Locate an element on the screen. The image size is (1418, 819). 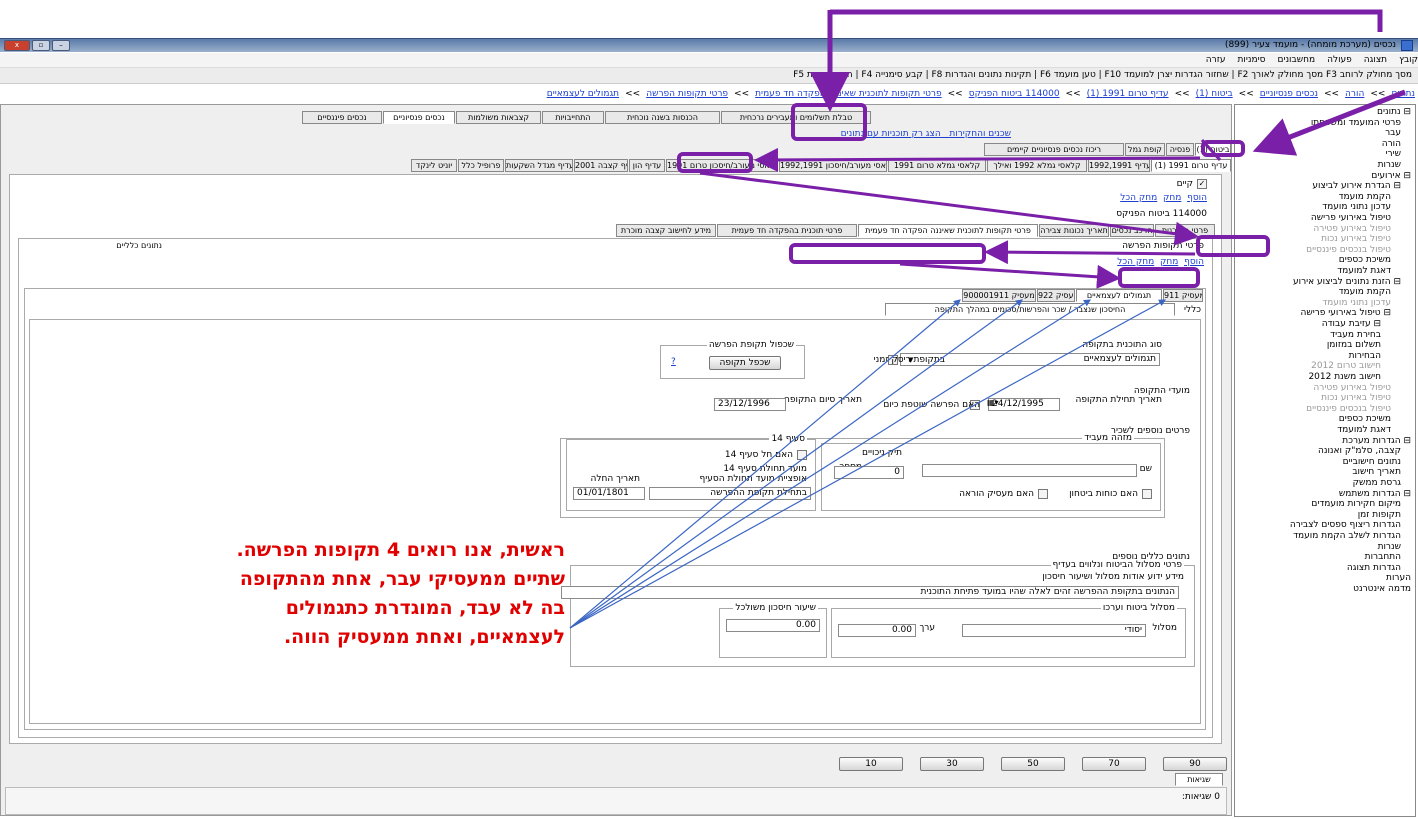
end-date-field: 23/12/1996 is located at coordinates (750, 404).